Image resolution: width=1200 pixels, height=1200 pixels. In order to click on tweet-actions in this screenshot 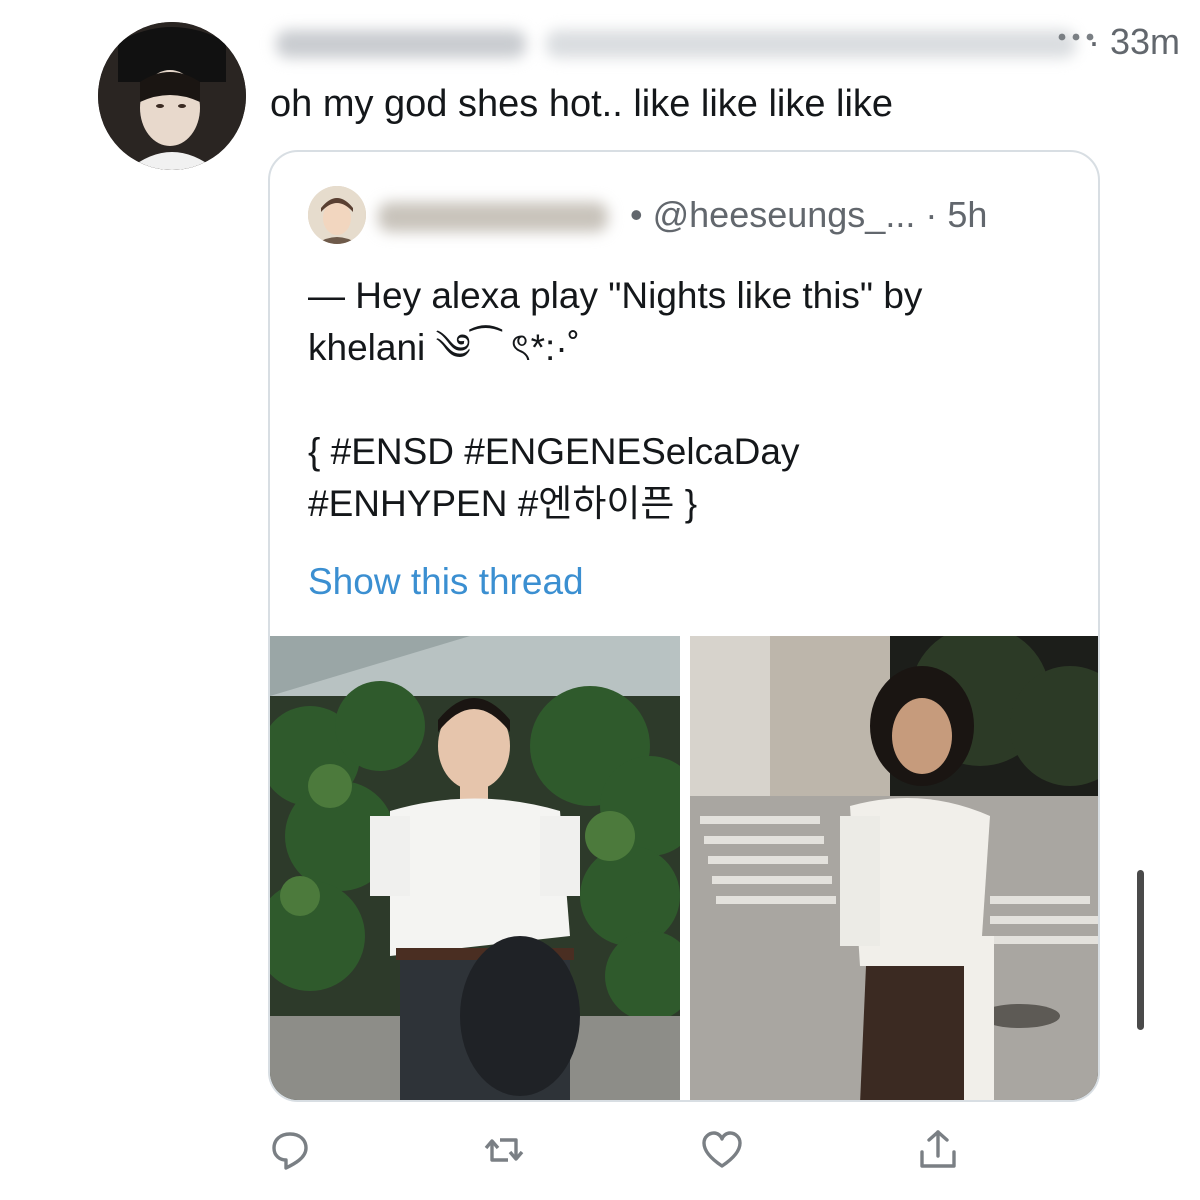, I will do `click(600, 1150)`.